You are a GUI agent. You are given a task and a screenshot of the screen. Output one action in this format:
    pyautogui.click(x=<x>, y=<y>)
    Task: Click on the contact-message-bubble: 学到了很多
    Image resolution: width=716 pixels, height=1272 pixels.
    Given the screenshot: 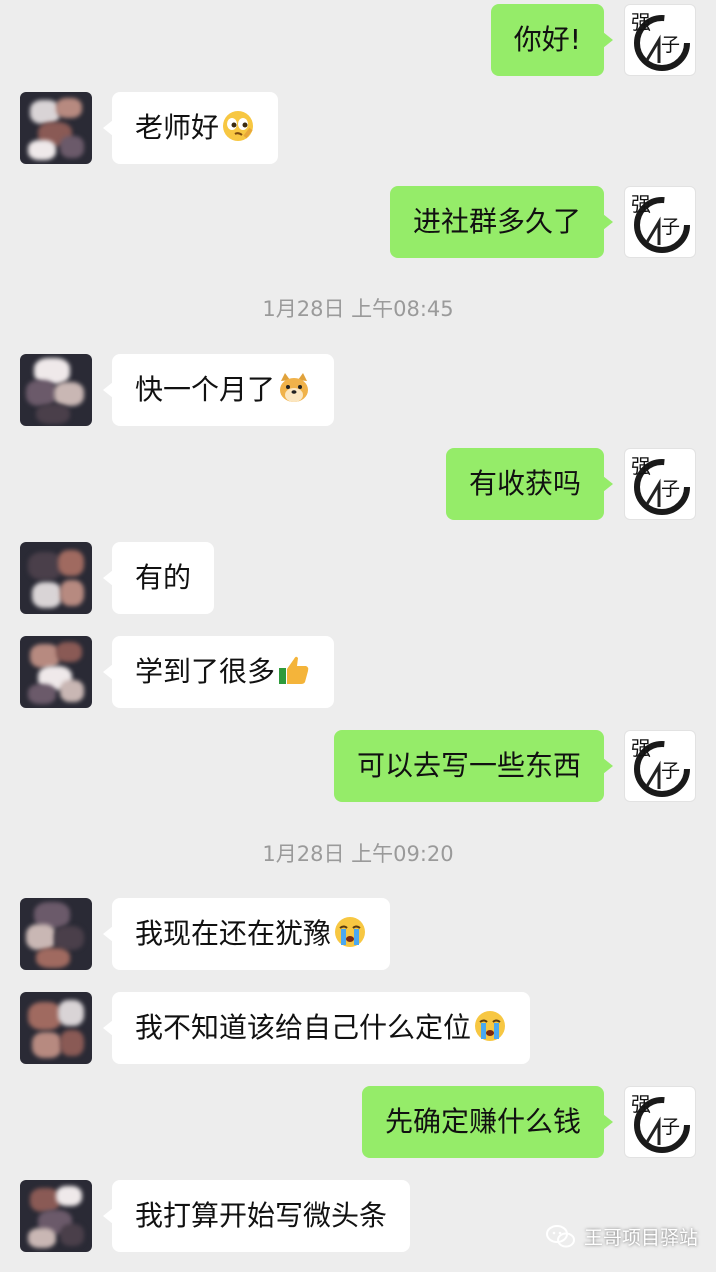 What is the action you would take?
    pyautogui.click(x=218, y=672)
    